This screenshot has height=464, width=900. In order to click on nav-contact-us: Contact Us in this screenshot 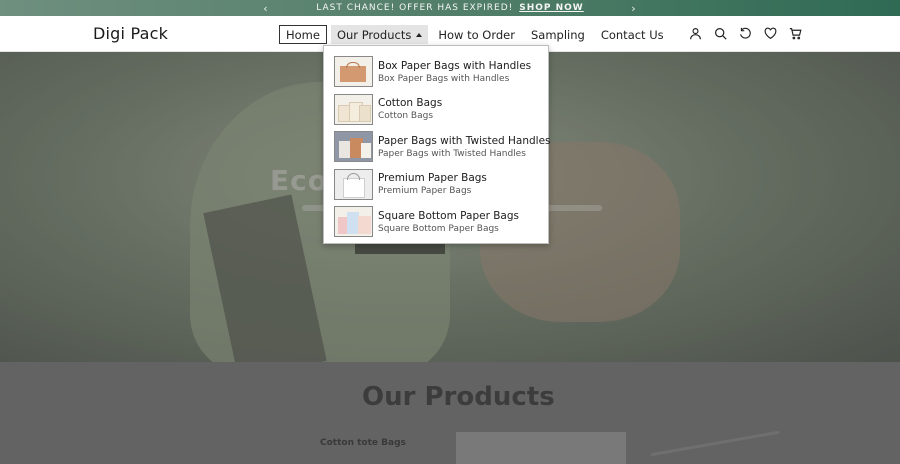, I will do `click(632, 34)`.